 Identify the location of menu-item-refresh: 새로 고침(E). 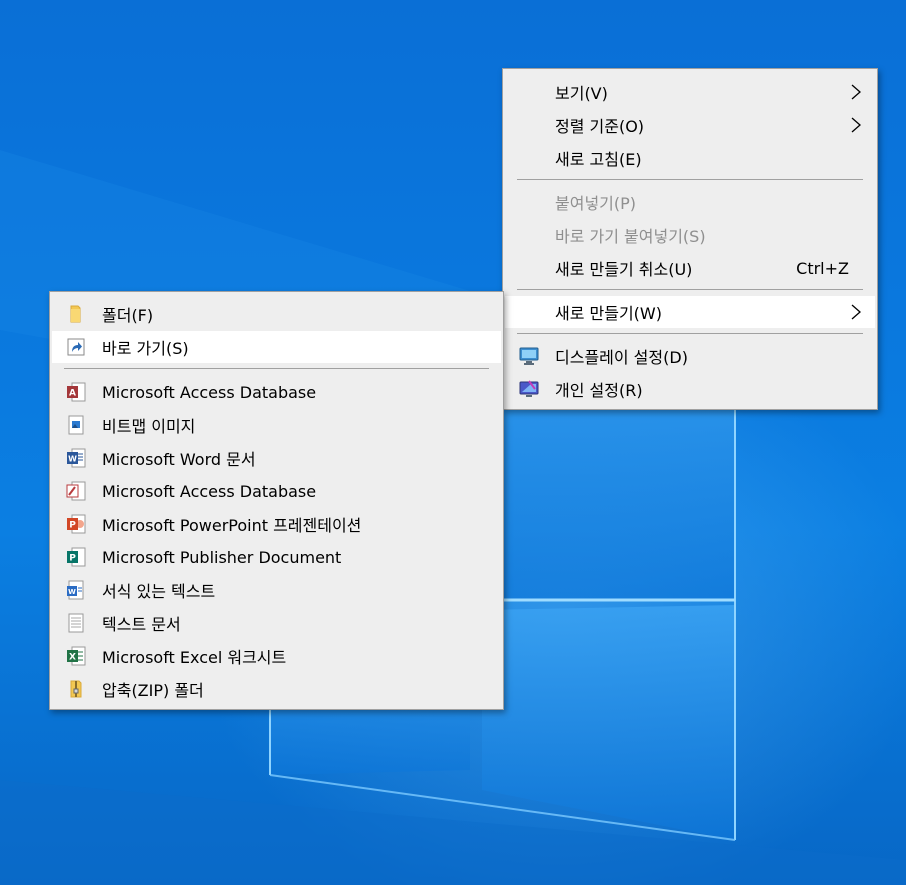
(690, 158).